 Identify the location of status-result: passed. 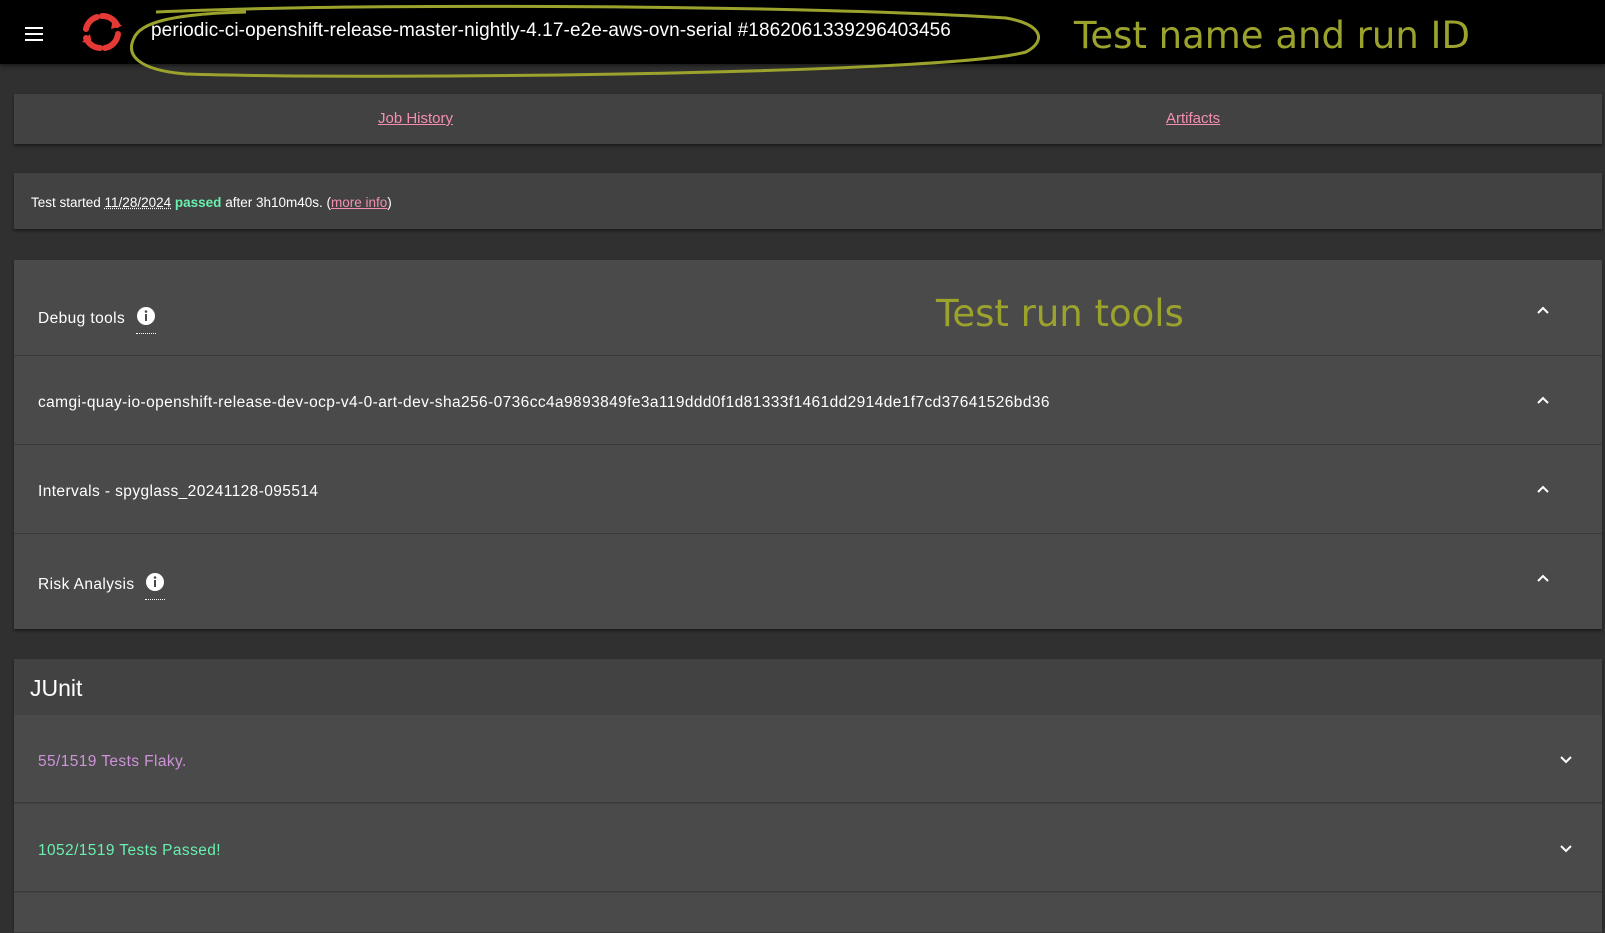
(198, 202).